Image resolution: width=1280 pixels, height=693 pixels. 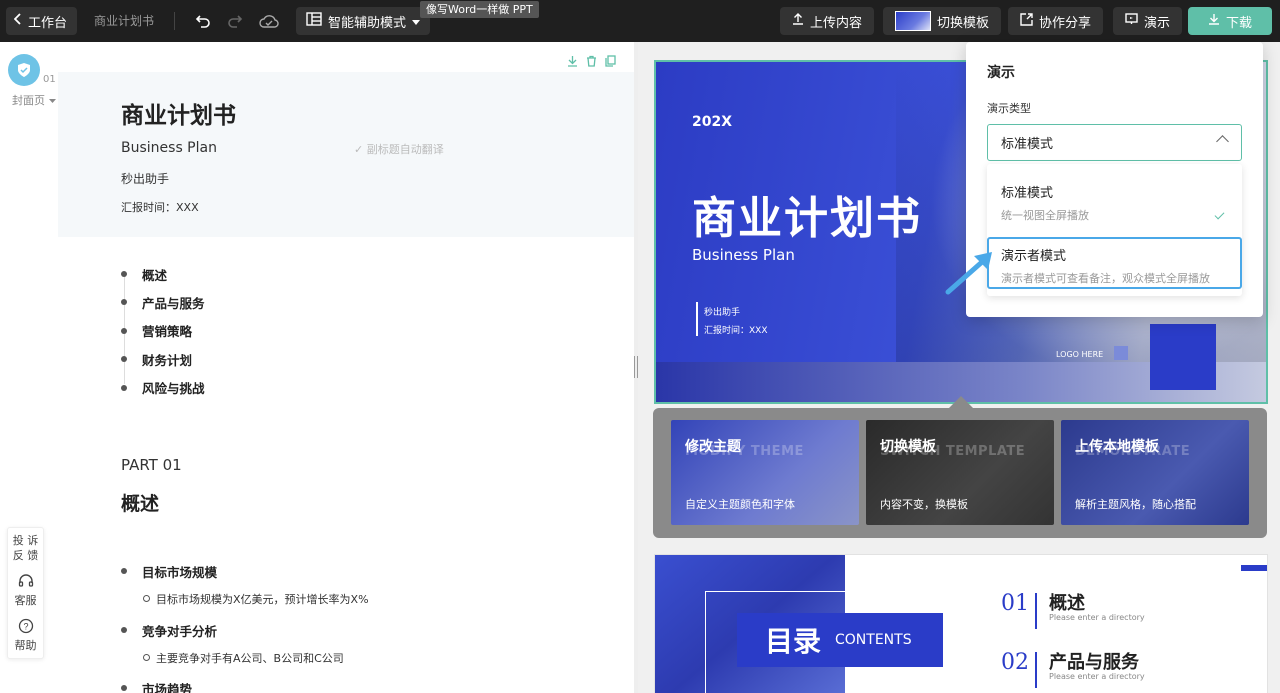 I want to click on auto-translate-hint: ✓ 副标题自动翻译, so click(x=399, y=149).